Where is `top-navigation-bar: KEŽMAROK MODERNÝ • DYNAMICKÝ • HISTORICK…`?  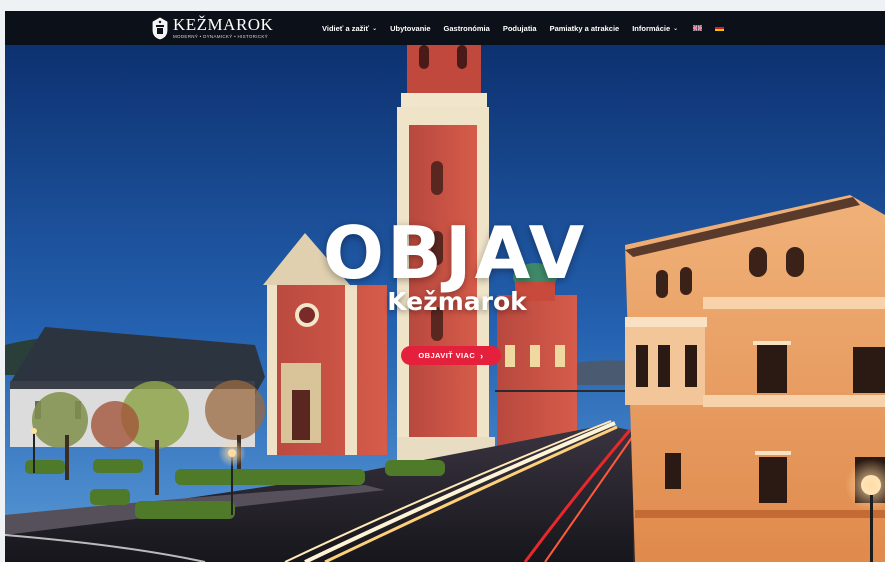
top-navigation-bar: KEŽMAROK MODERNÝ • DYNAMICKÝ • HISTORICK… is located at coordinates (445, 28).